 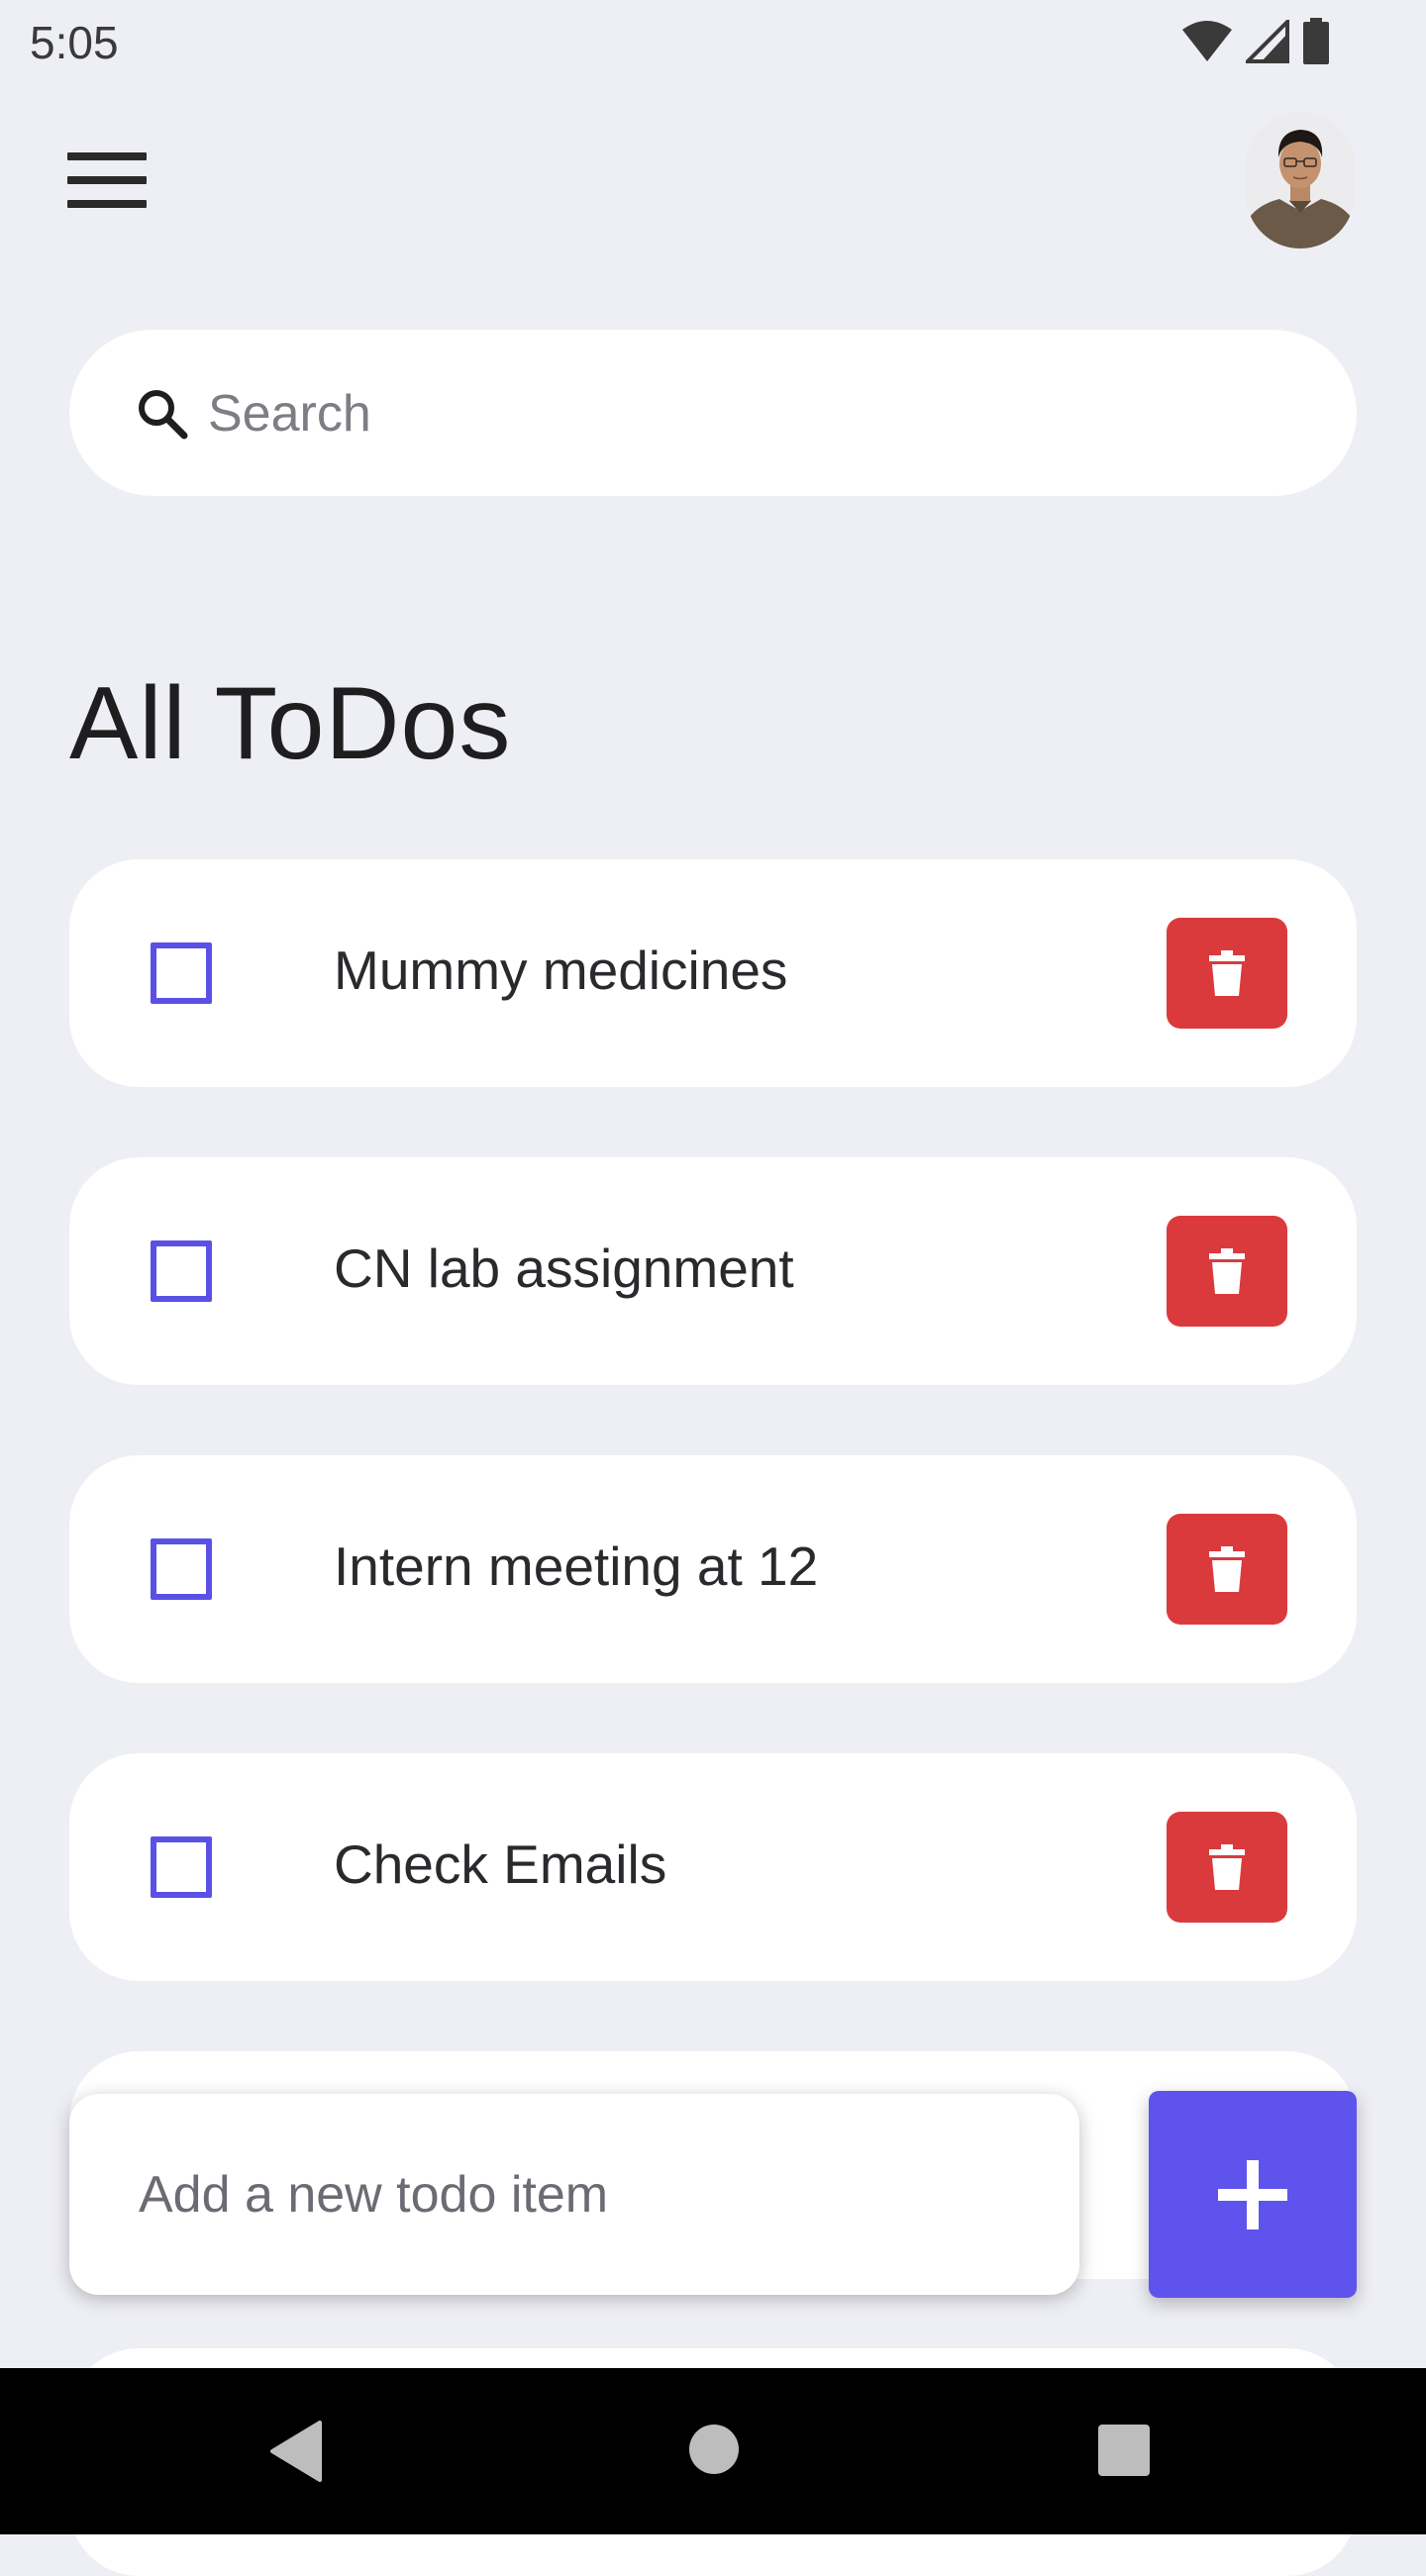 I want to click on search-input, so click(x=752, y=414).